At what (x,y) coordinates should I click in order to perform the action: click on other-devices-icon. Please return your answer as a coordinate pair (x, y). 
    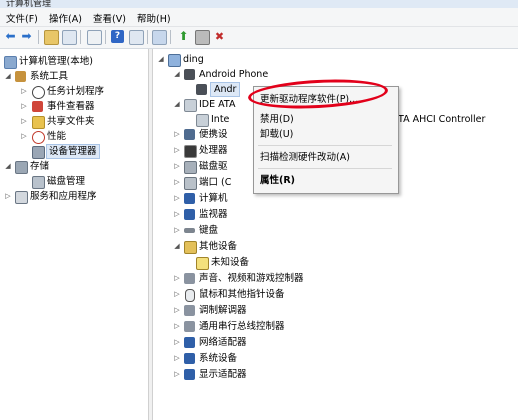
    Looking at the image, I should click on (190, 247).